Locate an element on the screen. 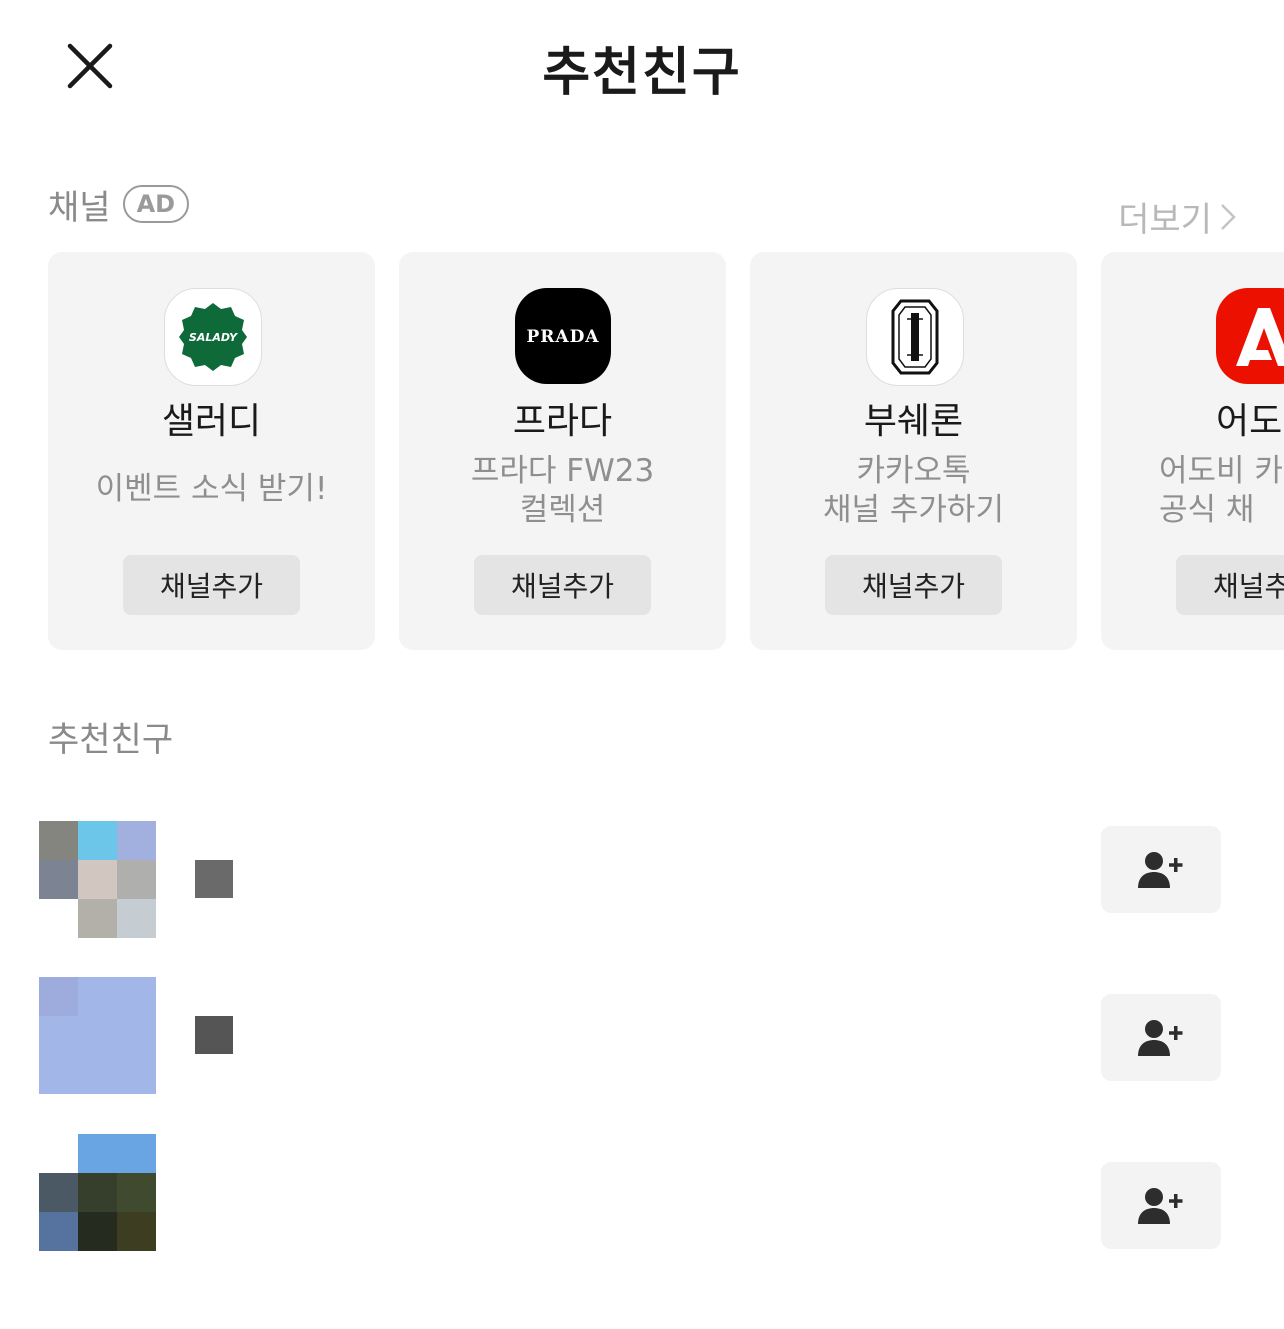  header: 추천친구 is located at coordinates (642, 65).